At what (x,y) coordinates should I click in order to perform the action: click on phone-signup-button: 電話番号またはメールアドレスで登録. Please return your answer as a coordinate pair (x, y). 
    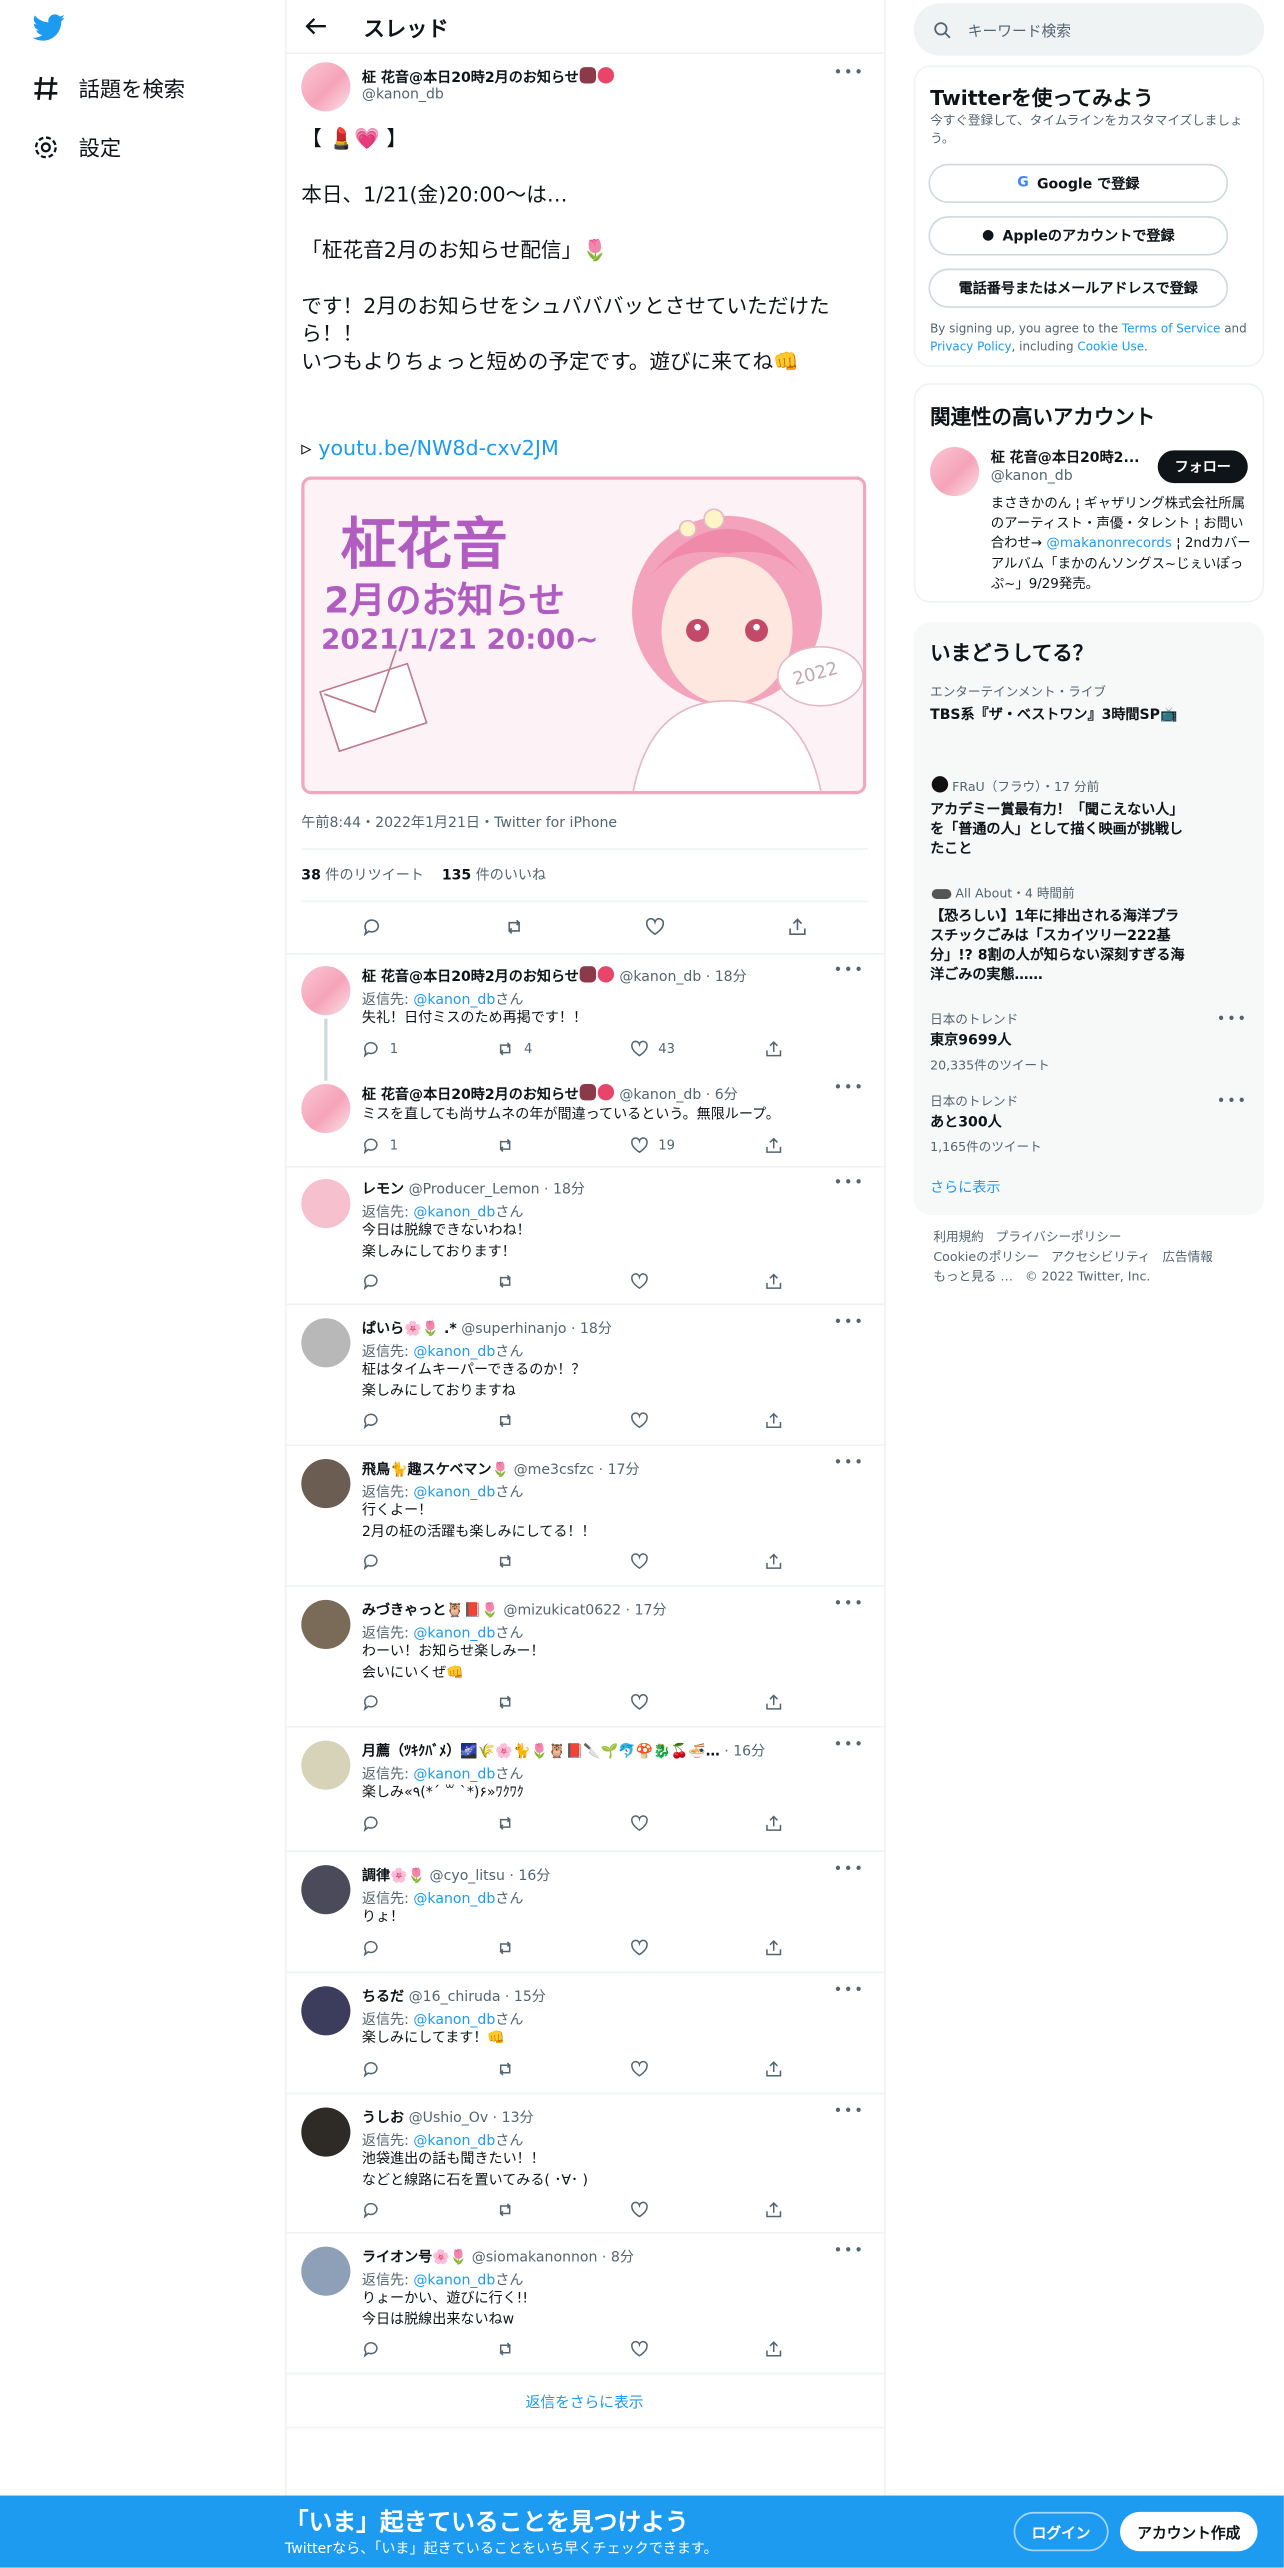
    Looking at the image, I should click on (1078, 288).